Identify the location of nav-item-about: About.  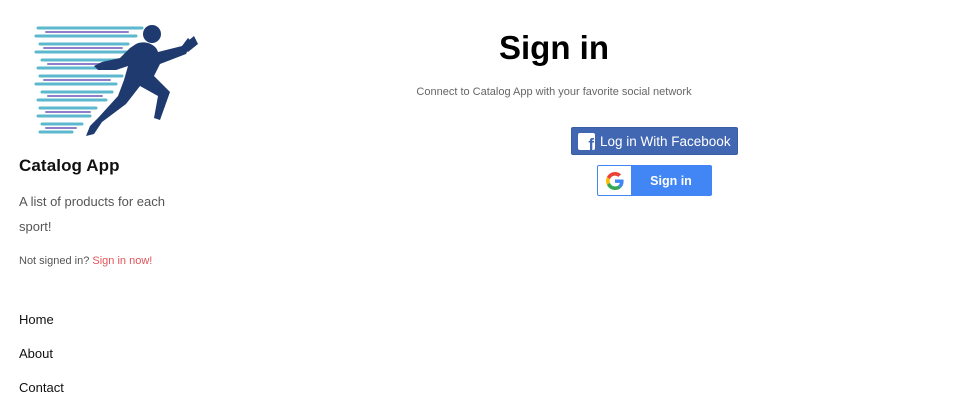
(41, 362).